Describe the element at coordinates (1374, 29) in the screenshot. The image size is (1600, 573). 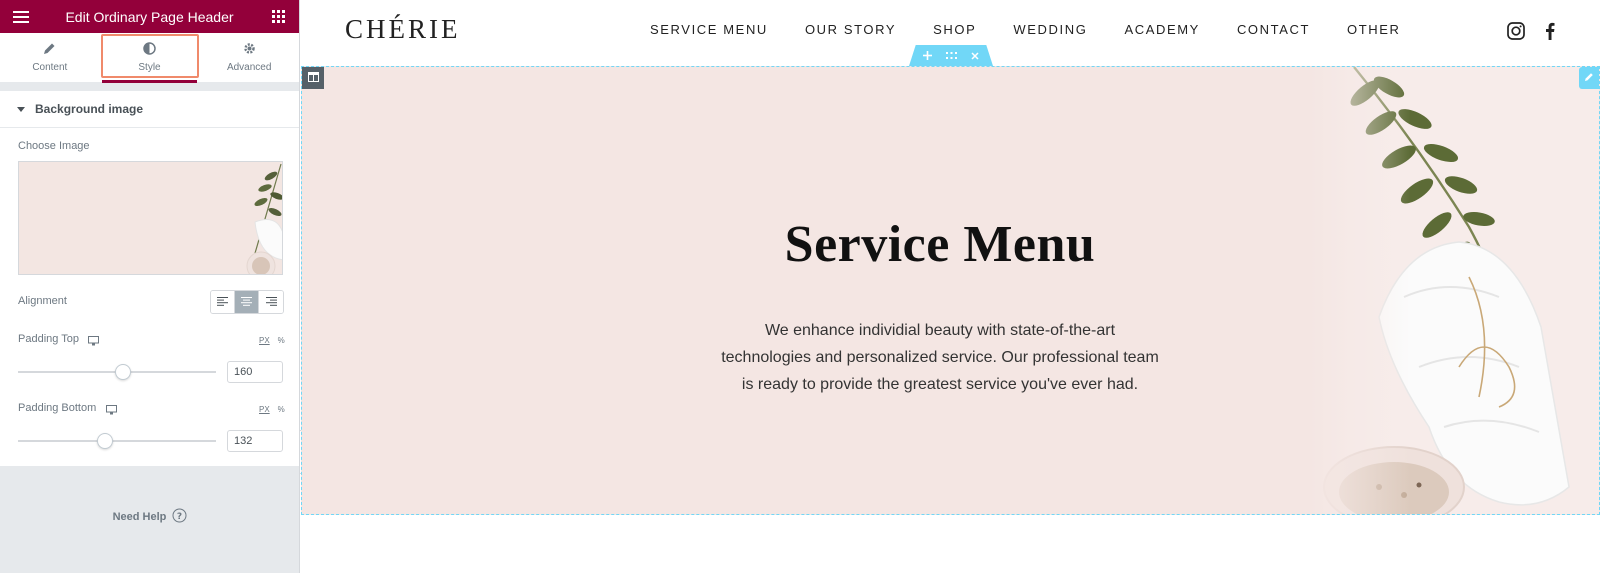
I see `nav-item-other: OTHER` at that location.